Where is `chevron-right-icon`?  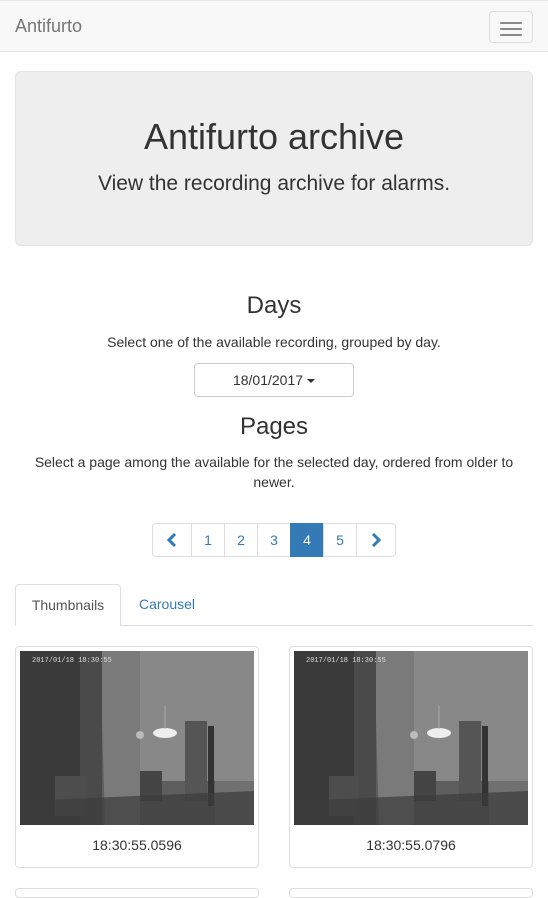 chevron-right-icon is located at coordinates (376, 539).